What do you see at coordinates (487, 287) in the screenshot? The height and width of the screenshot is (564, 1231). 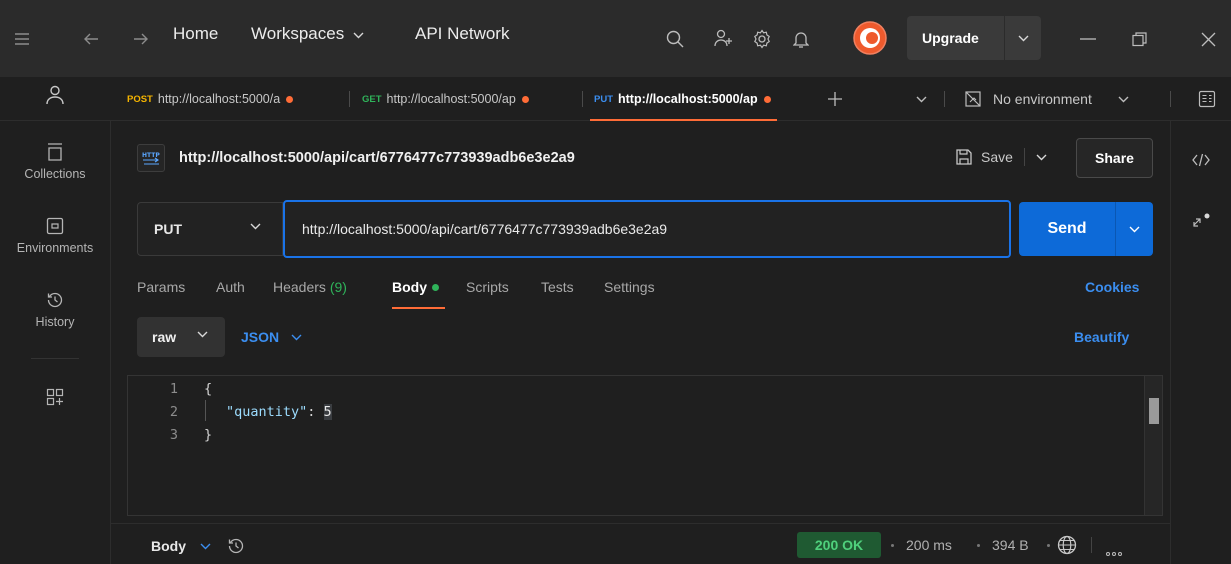 I see `tab-scripts: Scripts` at bounding box center [487, 287].